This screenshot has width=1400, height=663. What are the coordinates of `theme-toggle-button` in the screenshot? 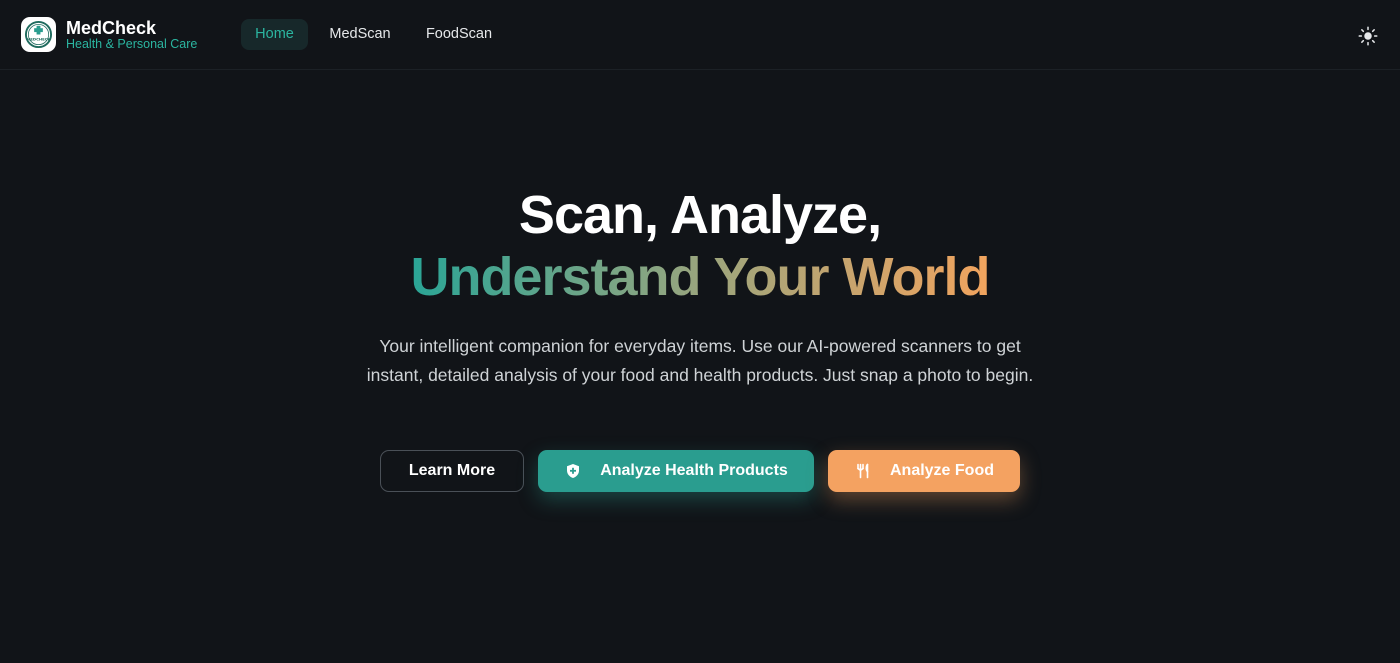 It's located at (1368, 36).